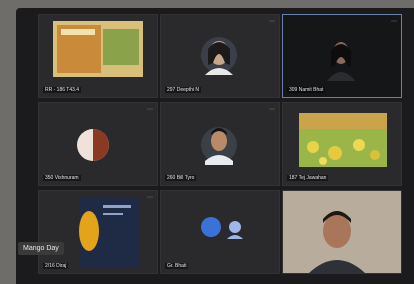 This screenshot has height=284, width=414. Describe the element at coordinates (181, 178) in the screenshot. I see `participant-name: 260 Bill Tyro` at that location.